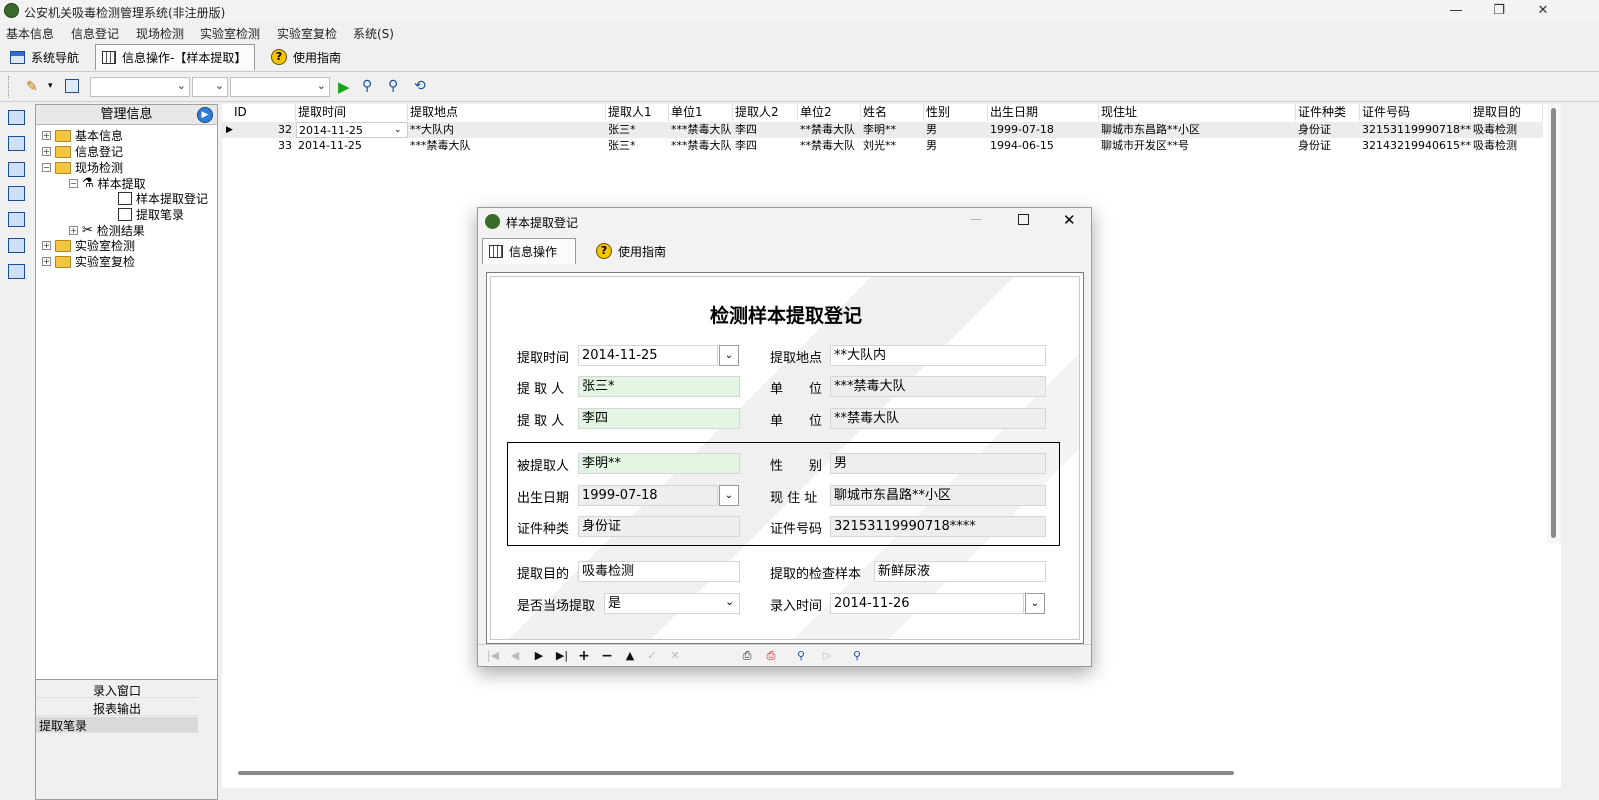  What do you see at coordinates (393, 86) in the screenshot?
I see `find-user-icon: ⚲` at bounding box center [393, 86].